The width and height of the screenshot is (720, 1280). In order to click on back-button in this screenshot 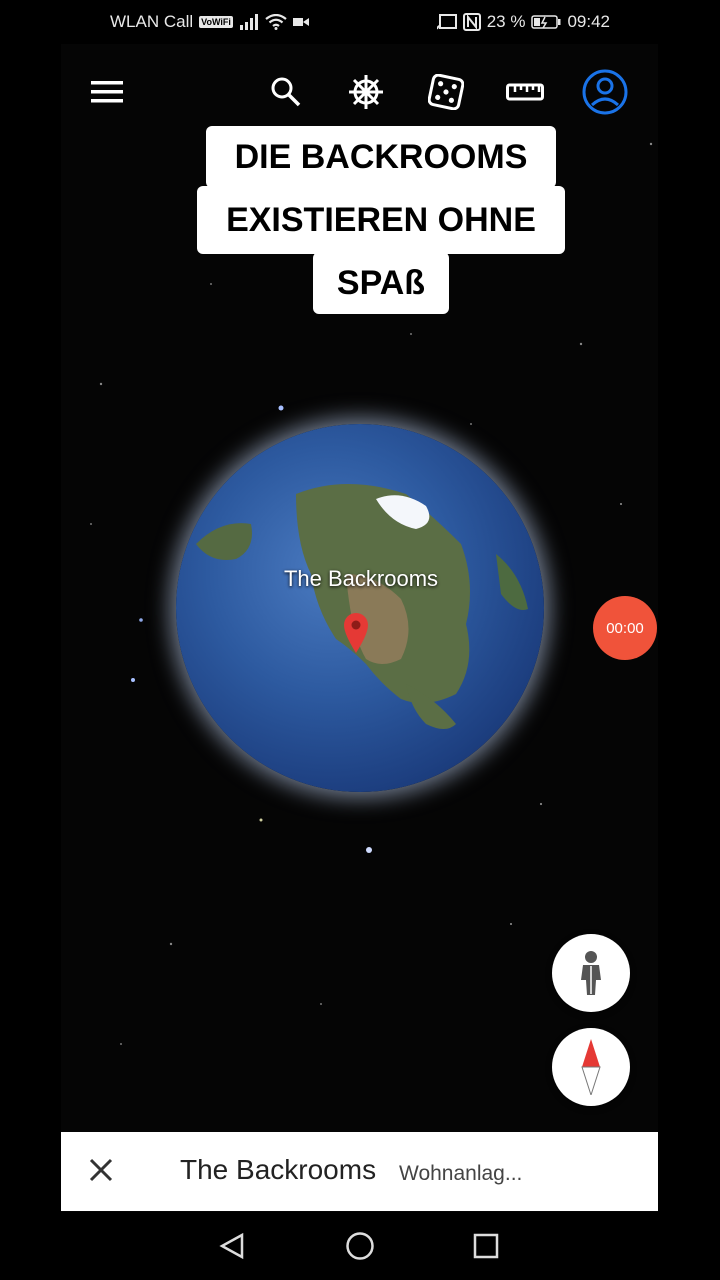, I will do `click(232, 1246)`.